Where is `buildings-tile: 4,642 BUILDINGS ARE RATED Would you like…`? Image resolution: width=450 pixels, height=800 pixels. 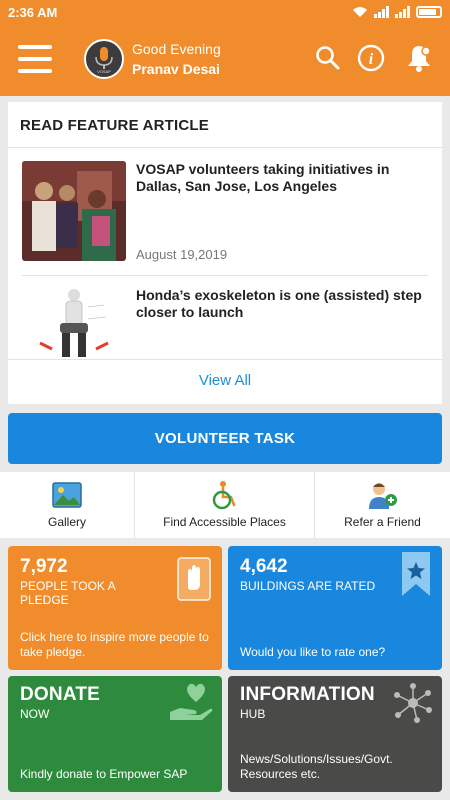
buildings-tile: 4,642 BUILDINGS ARE RATED Would you like… is located at coordinates (335, 608).